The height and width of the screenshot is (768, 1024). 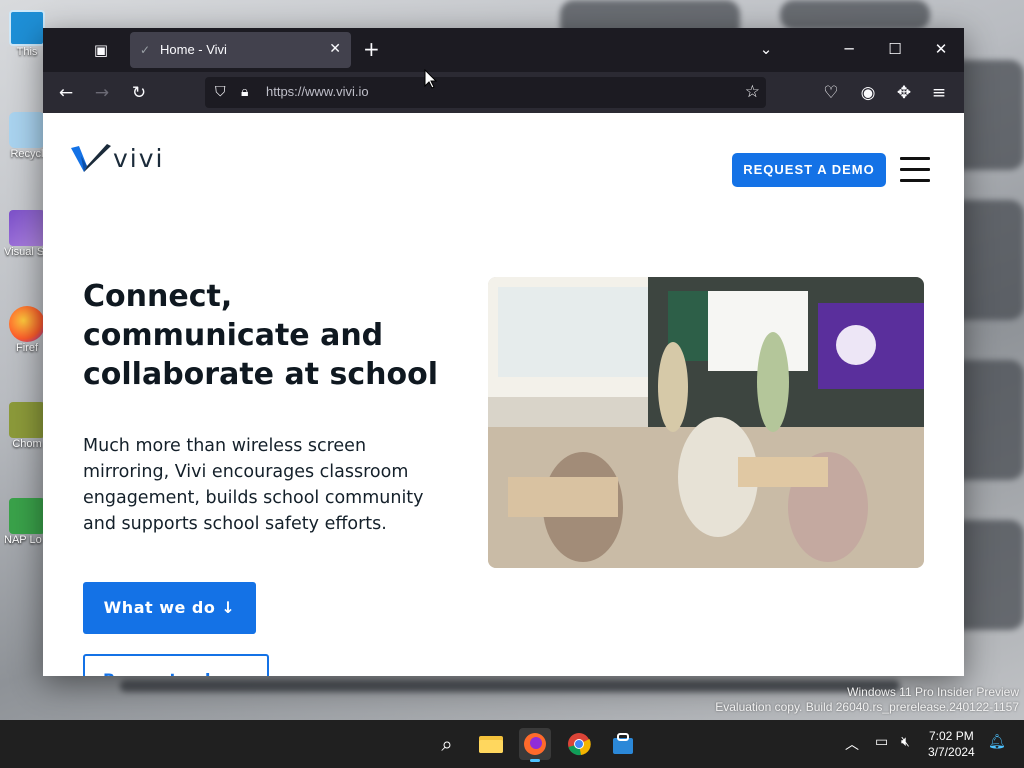 What do you see at coordinates (169, 608) in the screenshot?
I see `what-we-do-button: What we do ↓` at bounding box center [169, 608].